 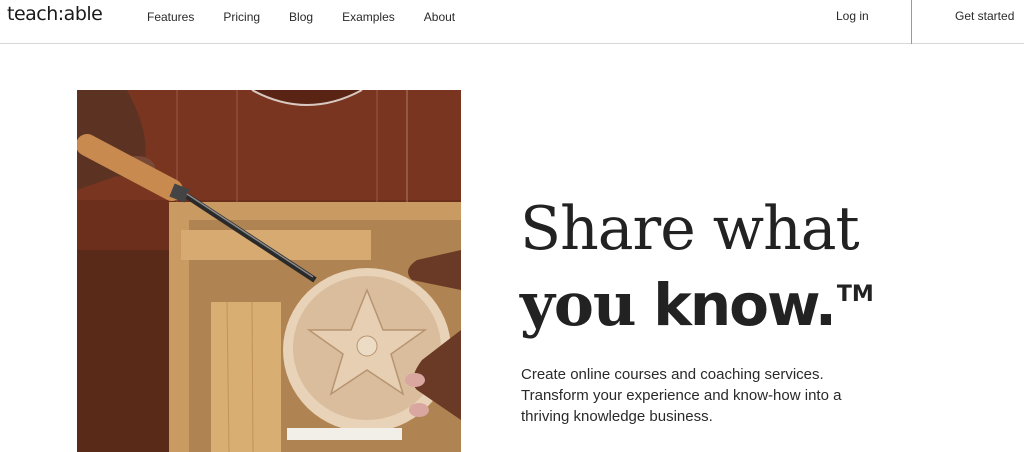 I want to click on nav-divider, so click(x=911, y=22).